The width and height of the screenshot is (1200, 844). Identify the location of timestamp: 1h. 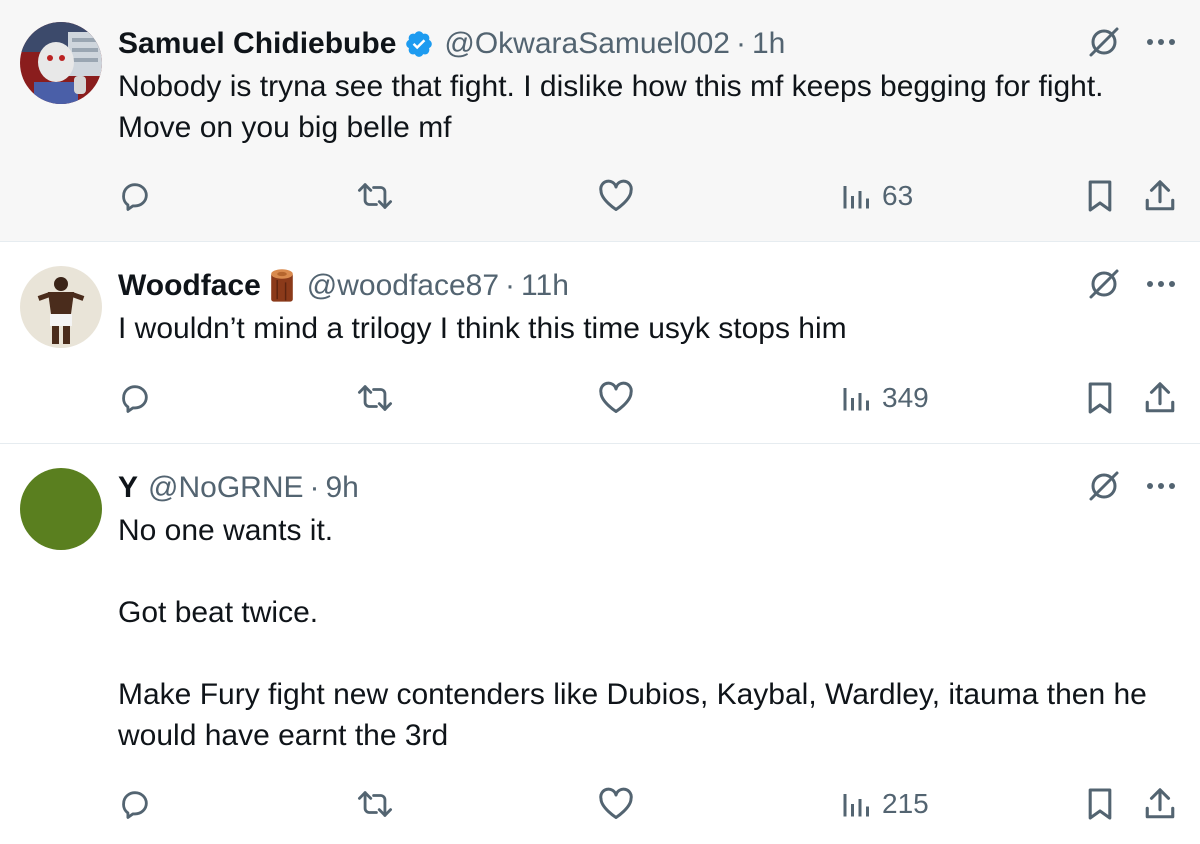
(768, 44).